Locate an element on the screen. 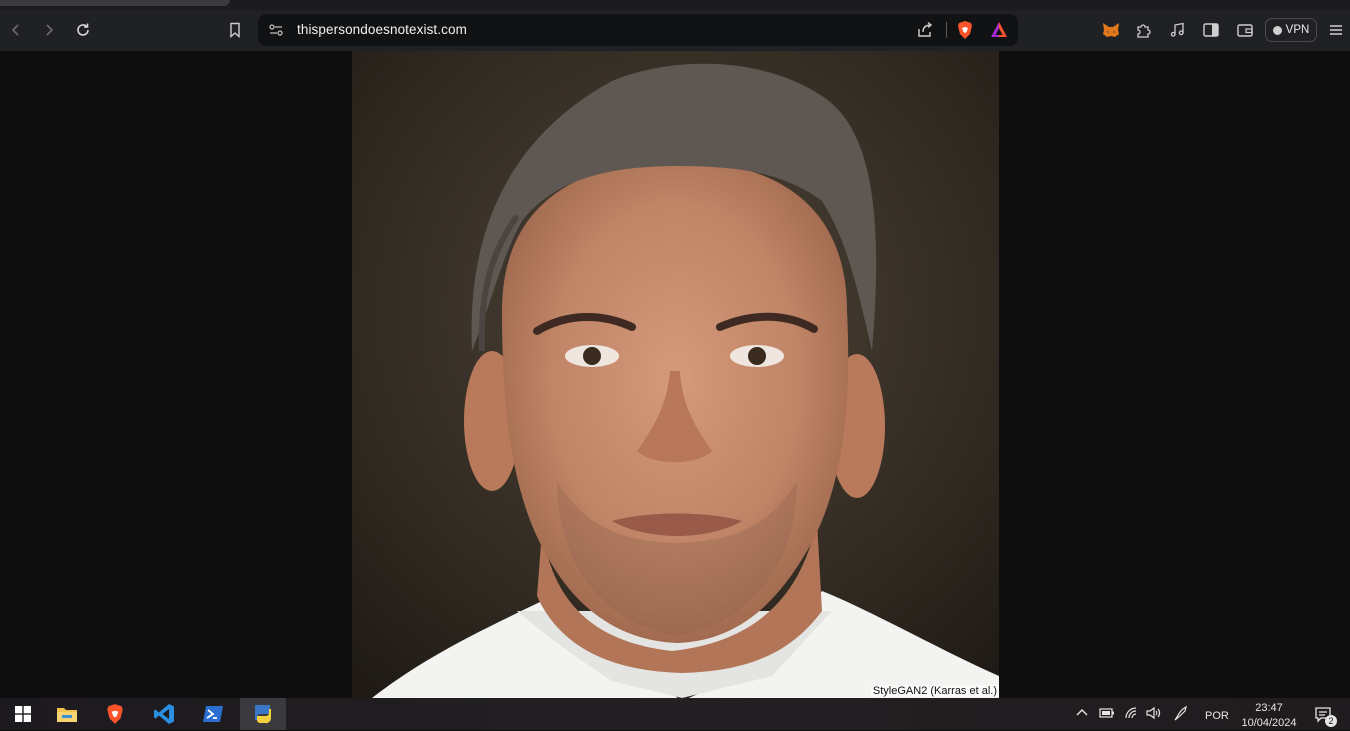 Image resolution: width=1350 pixels, height=731 pixels. brave-shields-icon is located at coordinates (965, 32).